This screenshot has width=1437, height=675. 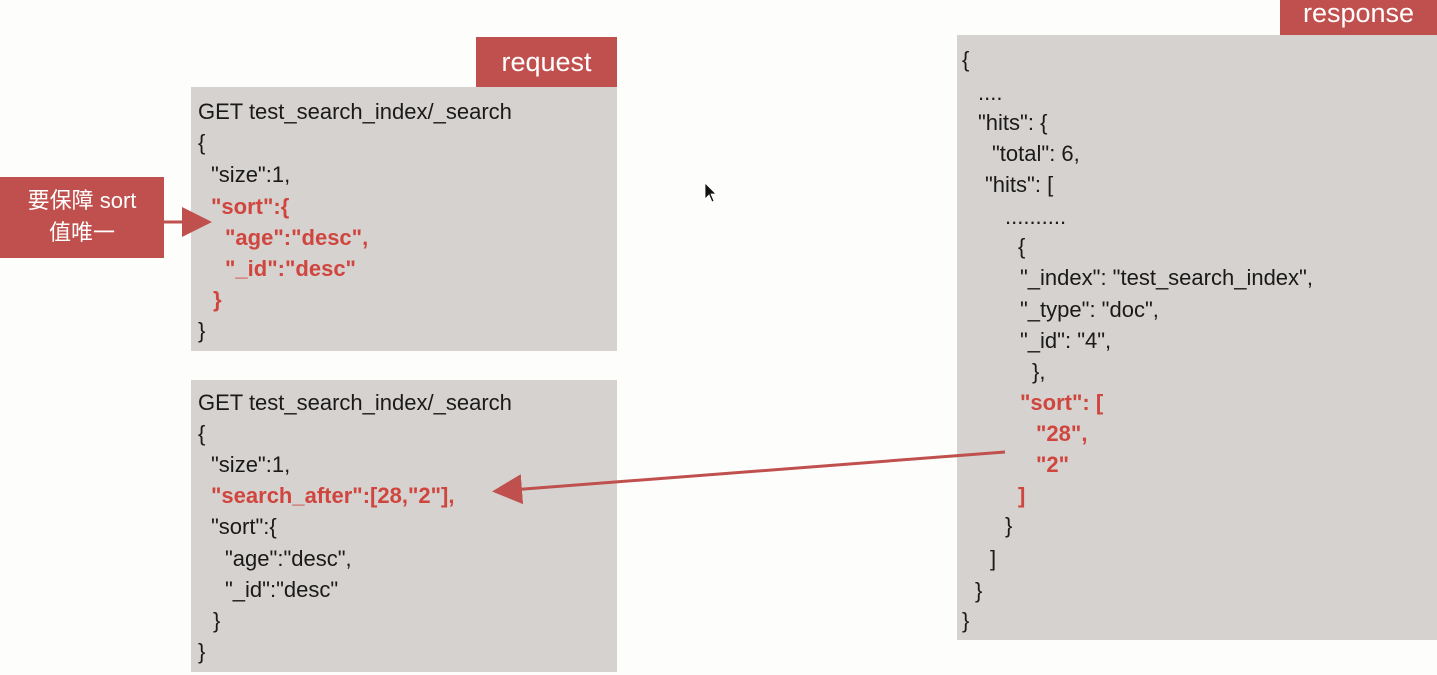 What do you see at coordinates (749, 477) in the screenshot?
I see `search-after-arrow` at bounding box center [749, 477].